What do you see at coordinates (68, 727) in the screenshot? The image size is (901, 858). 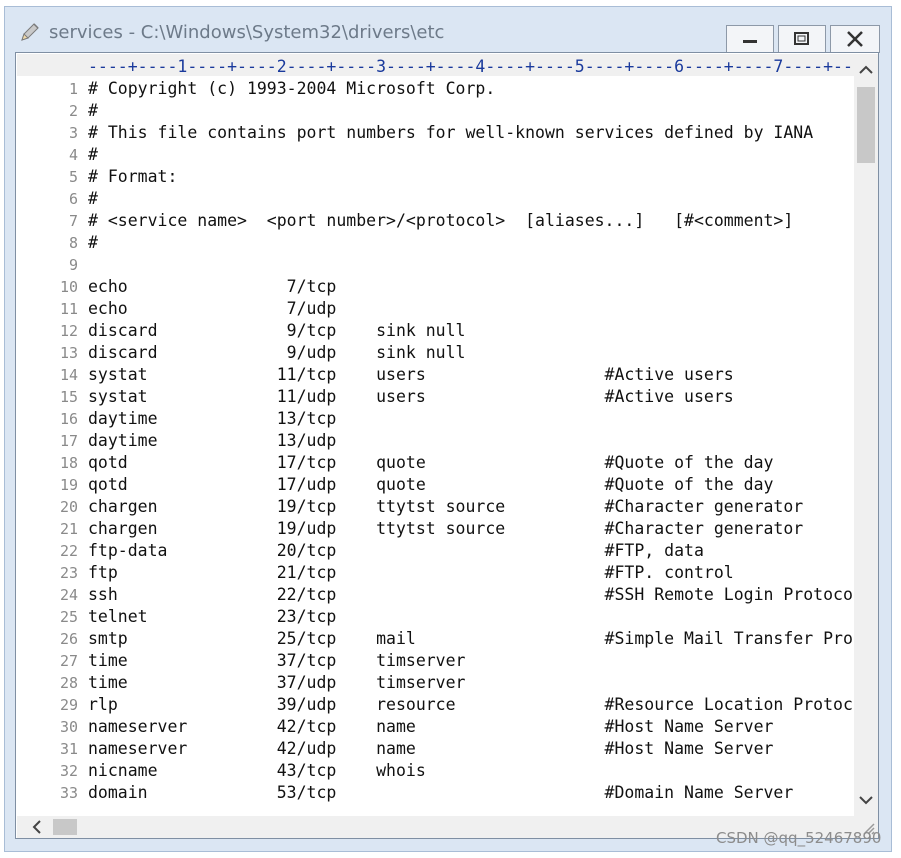 I see `line-number: 30` at bounding box center [68, 727].